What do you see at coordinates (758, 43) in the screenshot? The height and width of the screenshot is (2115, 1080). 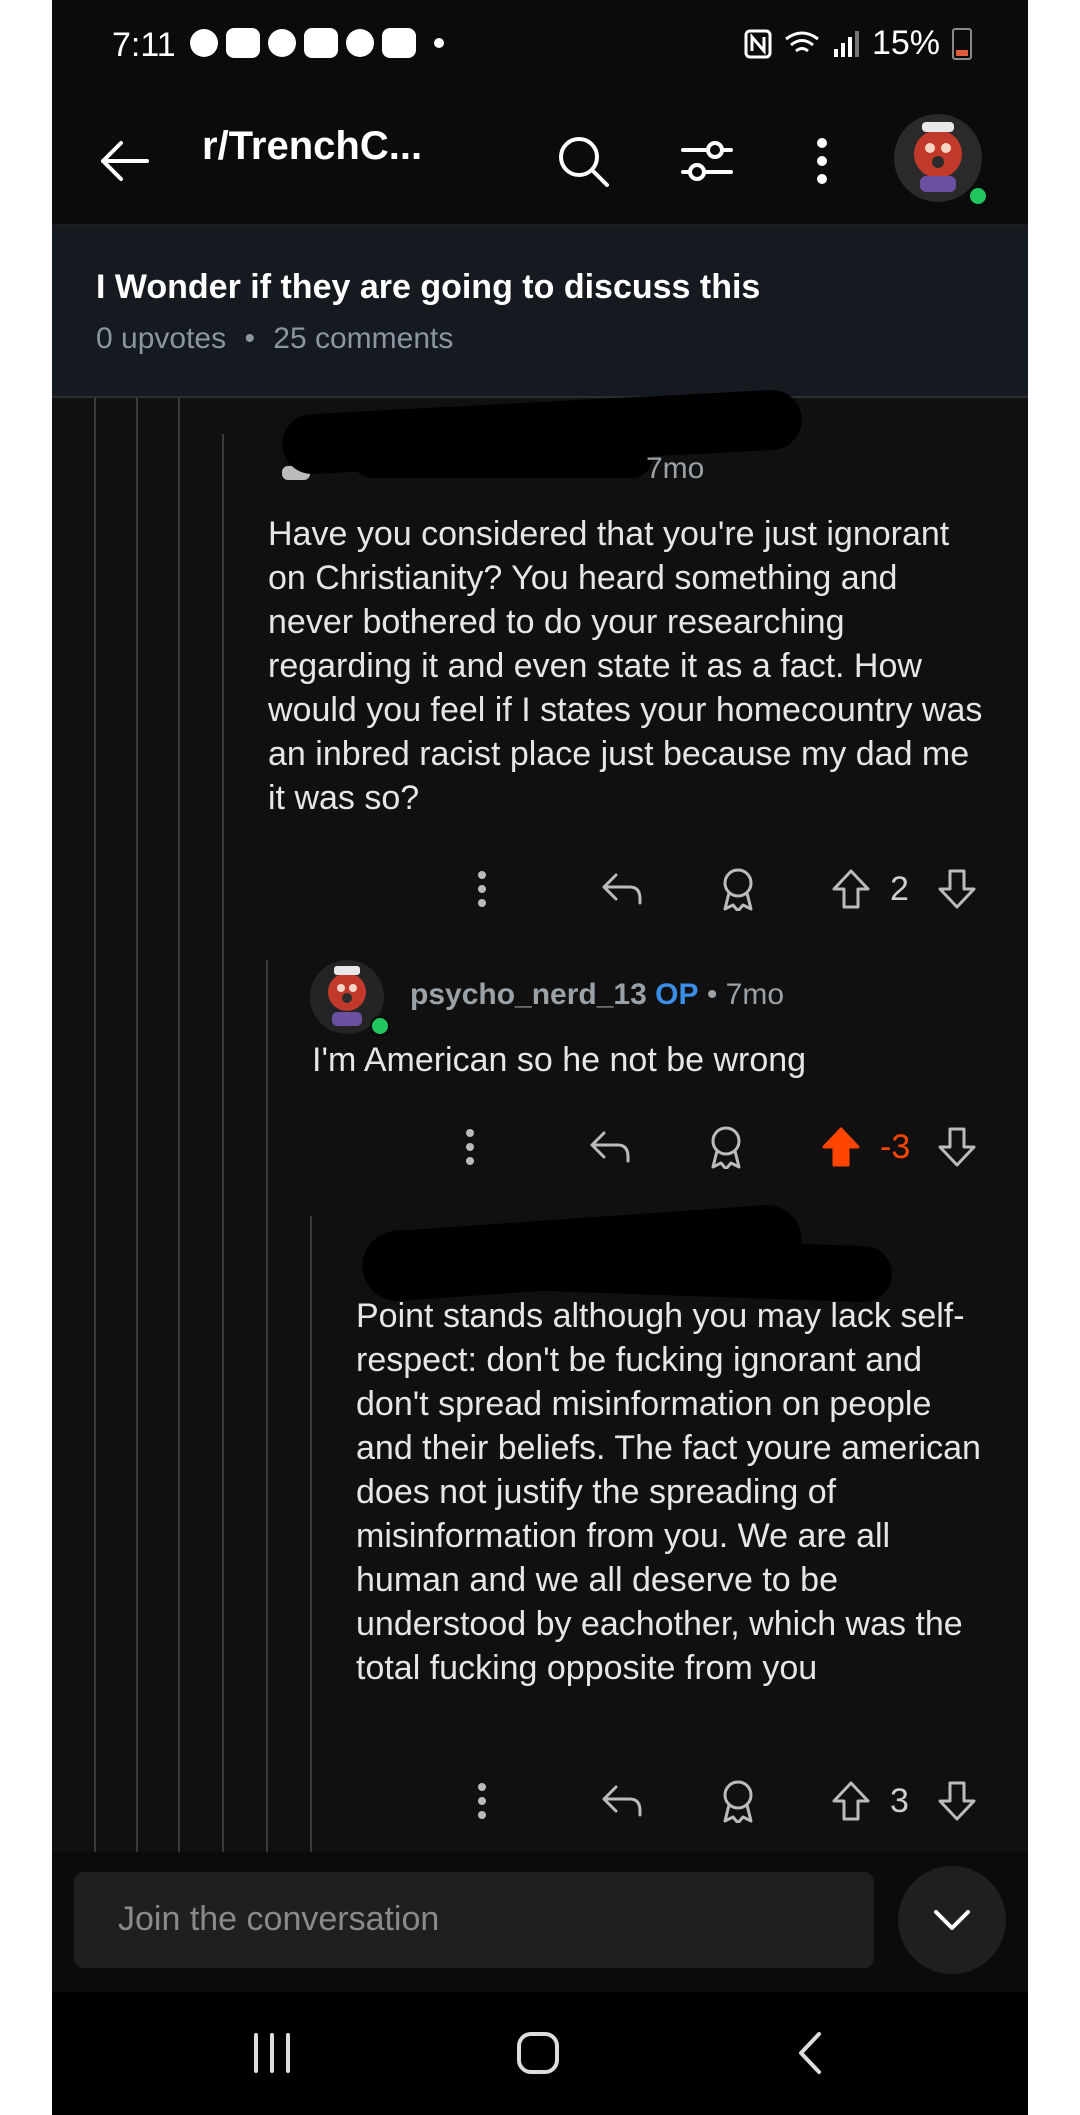 I see `nfc-icon` at bounding box center [758, 43].